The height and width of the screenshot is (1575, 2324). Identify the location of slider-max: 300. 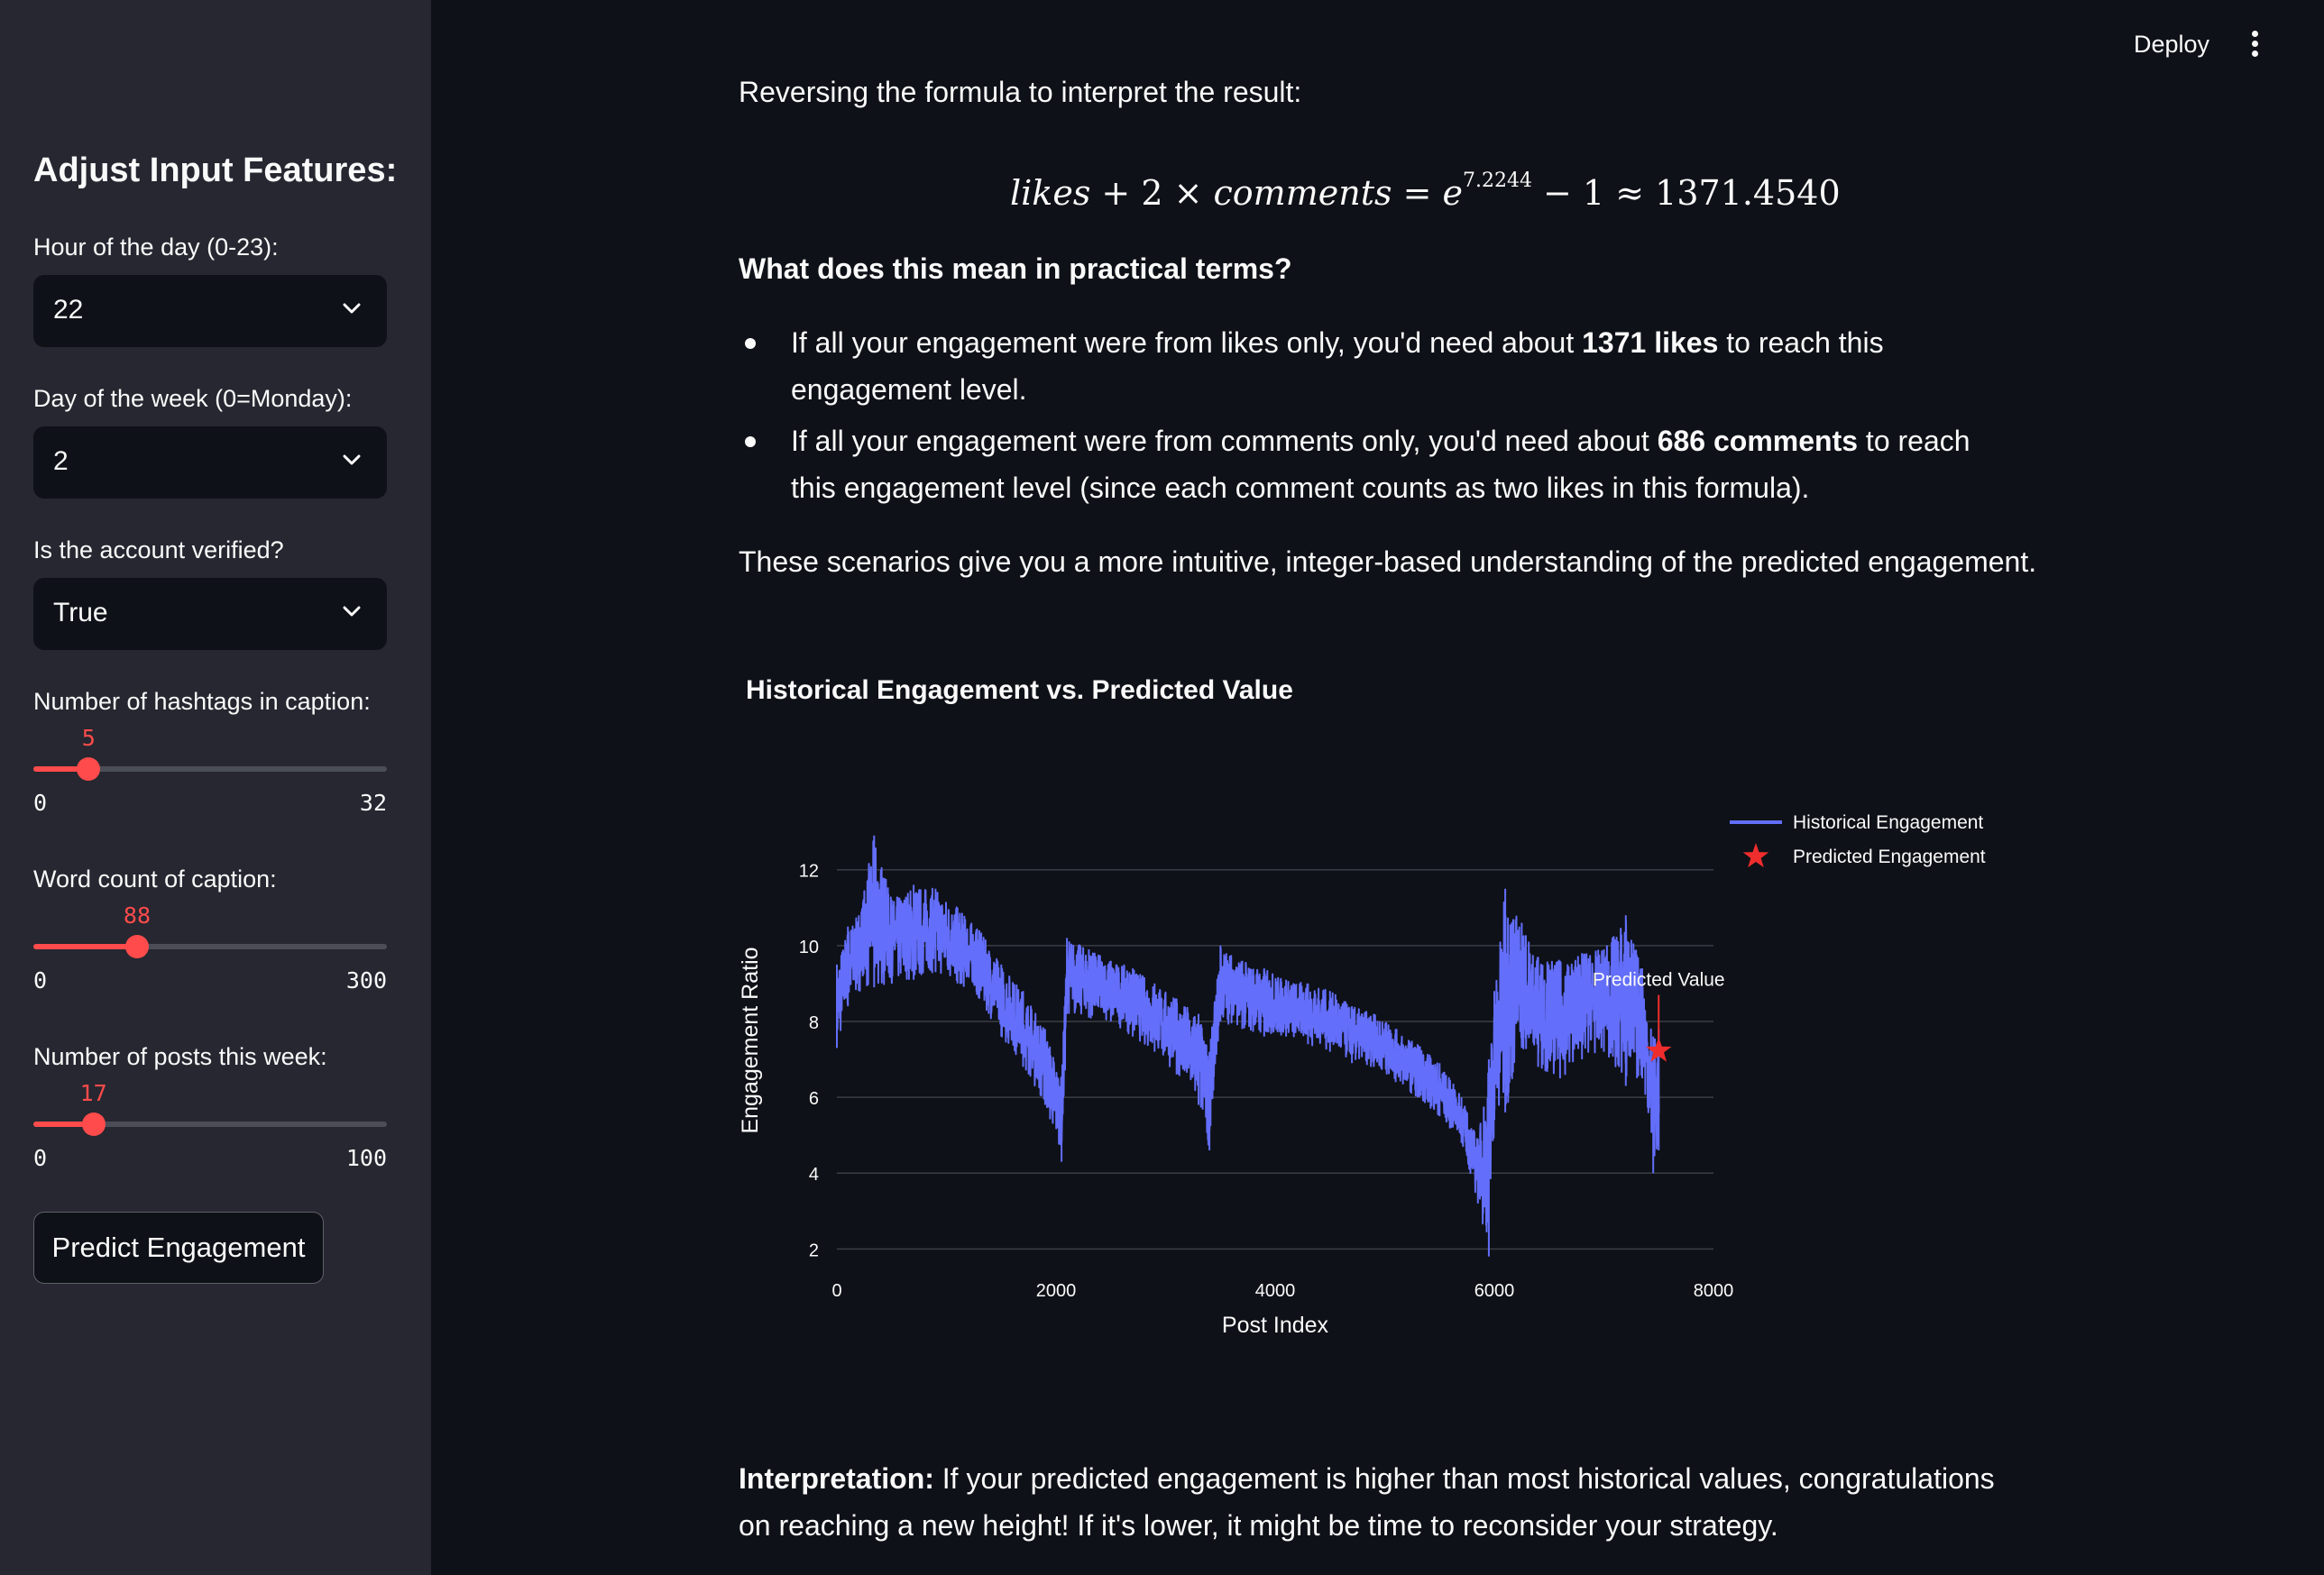
(366, 981).